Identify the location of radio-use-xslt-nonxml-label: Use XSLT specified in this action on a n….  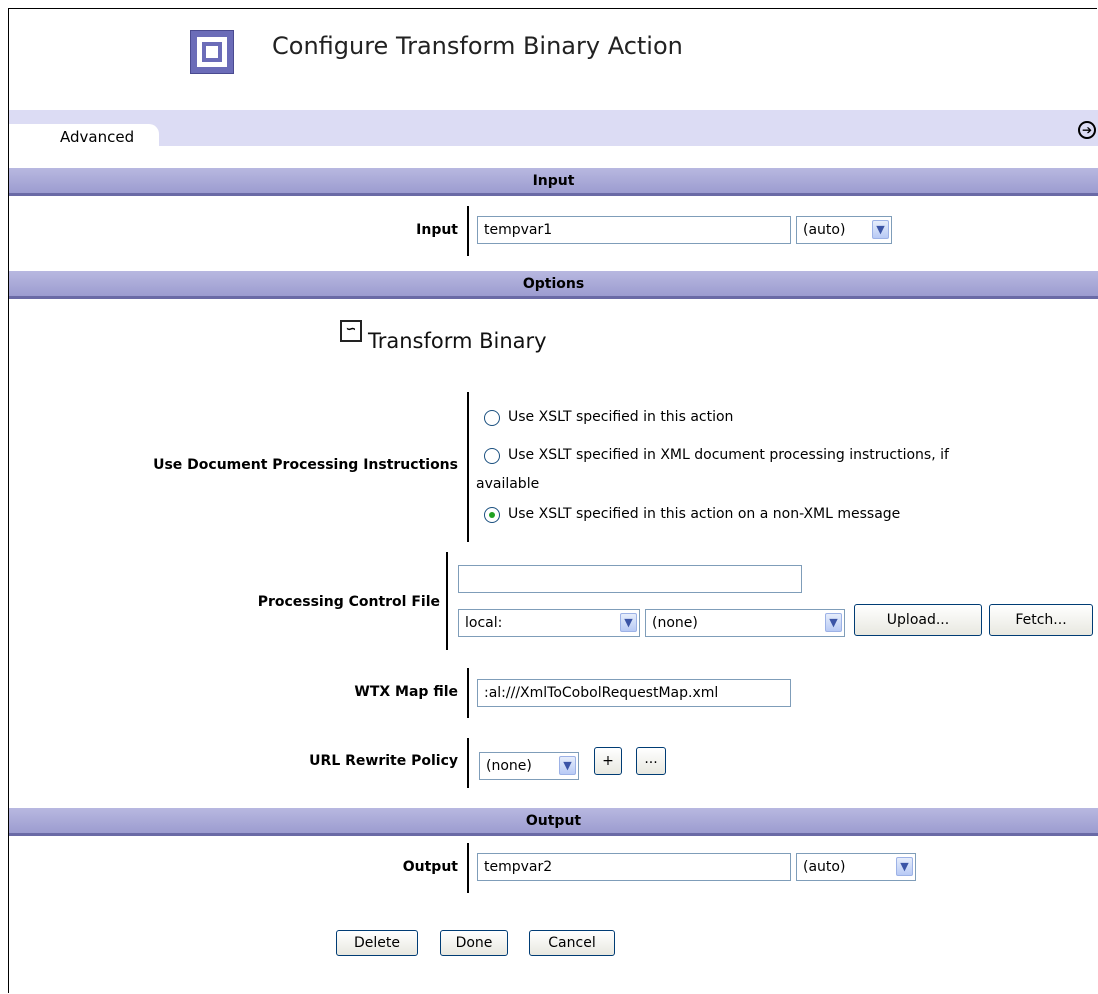
(704, 514).